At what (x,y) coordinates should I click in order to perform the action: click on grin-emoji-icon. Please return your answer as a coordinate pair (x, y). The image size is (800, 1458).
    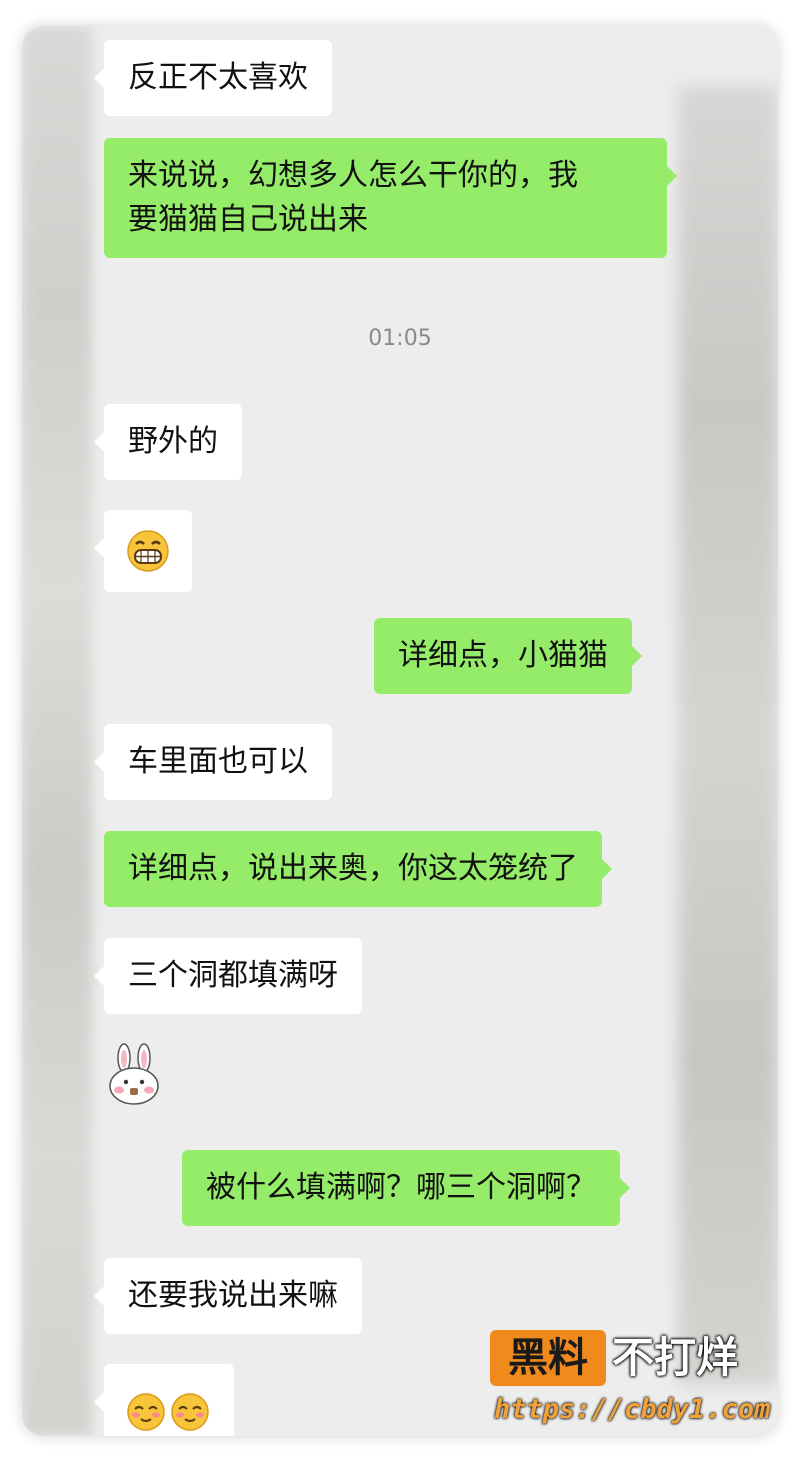
    Looking at the image, I should click on (148, 551).